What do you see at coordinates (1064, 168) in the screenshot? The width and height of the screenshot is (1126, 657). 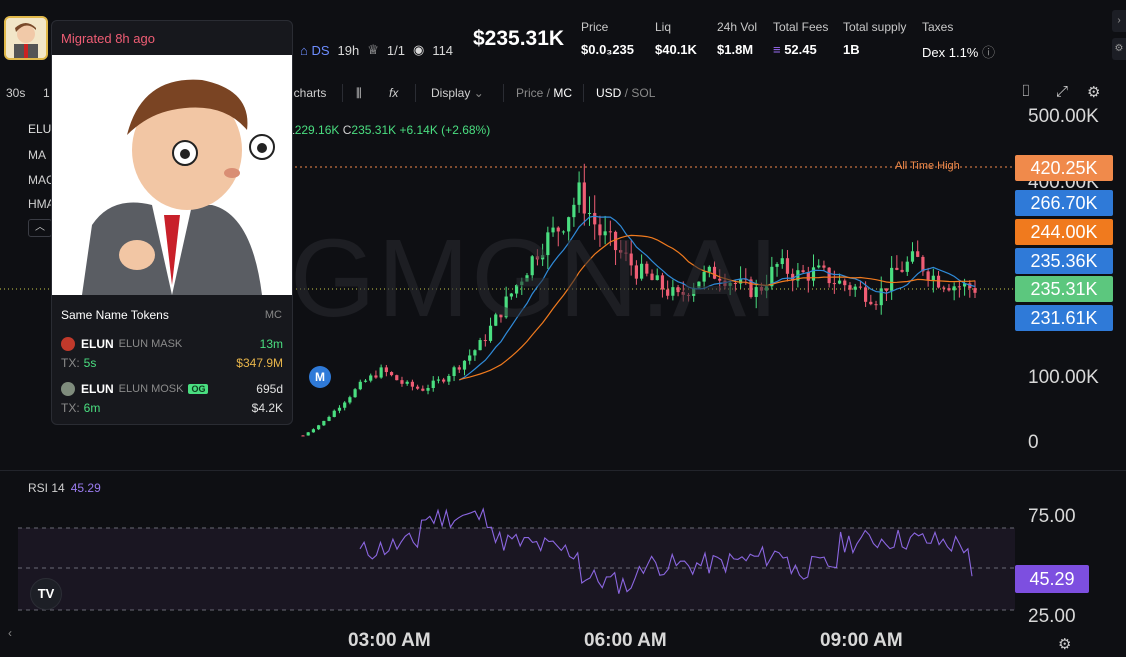 I see `price-tag-ath: 420.25K` at bounding box center [1064, 168].